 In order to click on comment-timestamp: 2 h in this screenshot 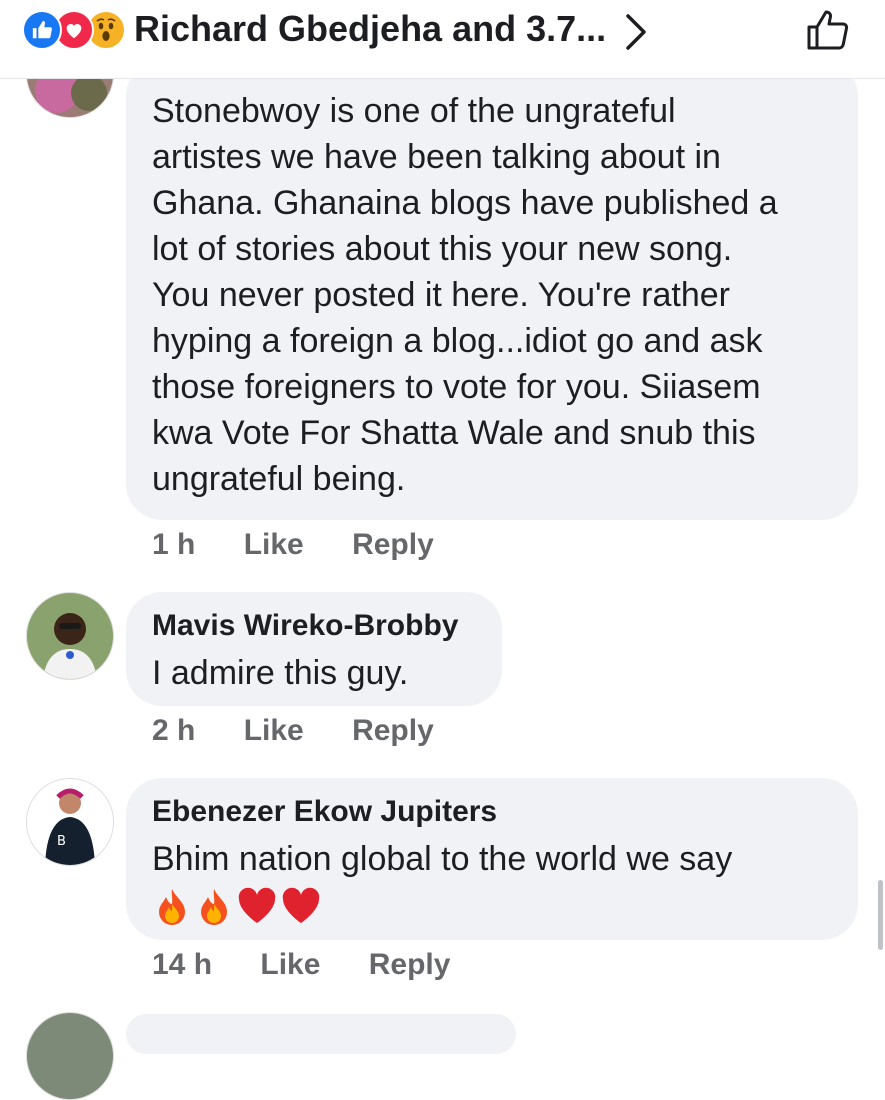, I will do `click(173, 730)`.